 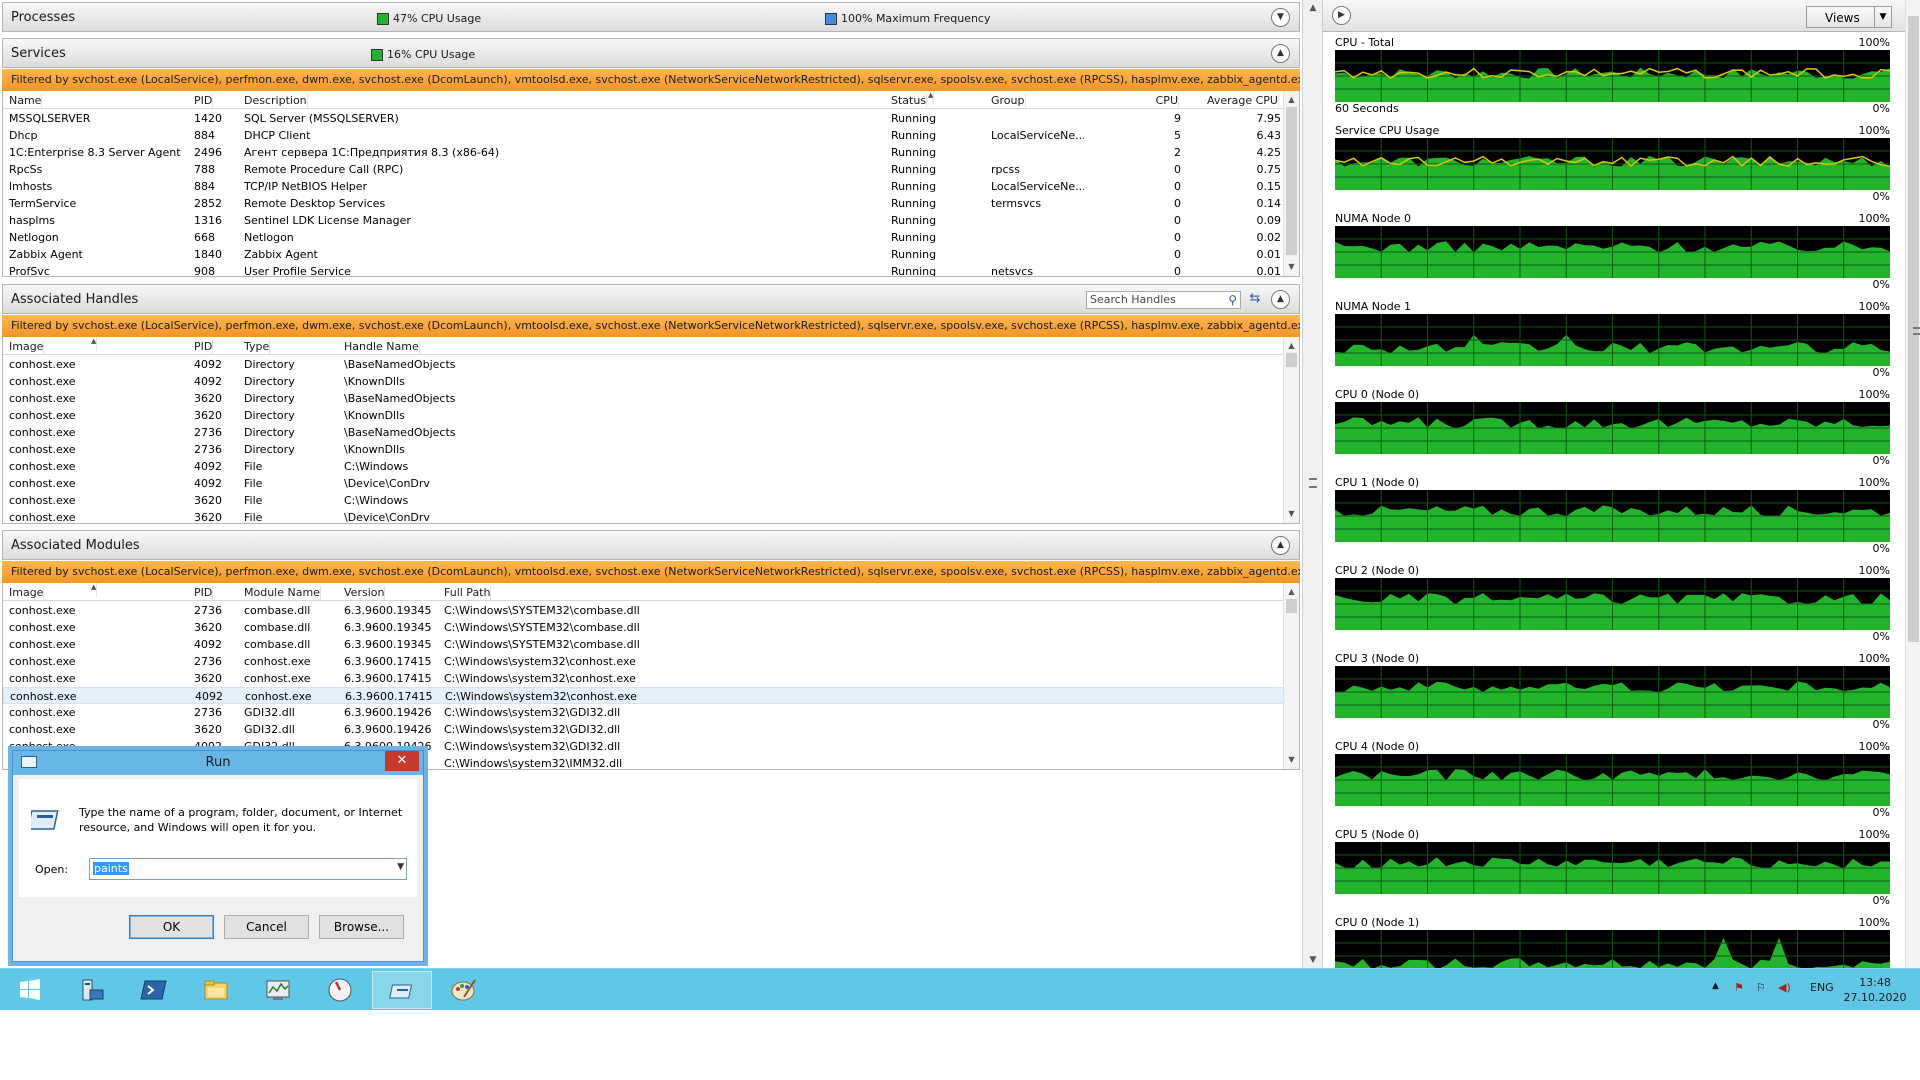 What do you see at coordinates (1822, 987) in the screenshot?
I see `language-indicator: ENG` at bounding box center [1822, 987].